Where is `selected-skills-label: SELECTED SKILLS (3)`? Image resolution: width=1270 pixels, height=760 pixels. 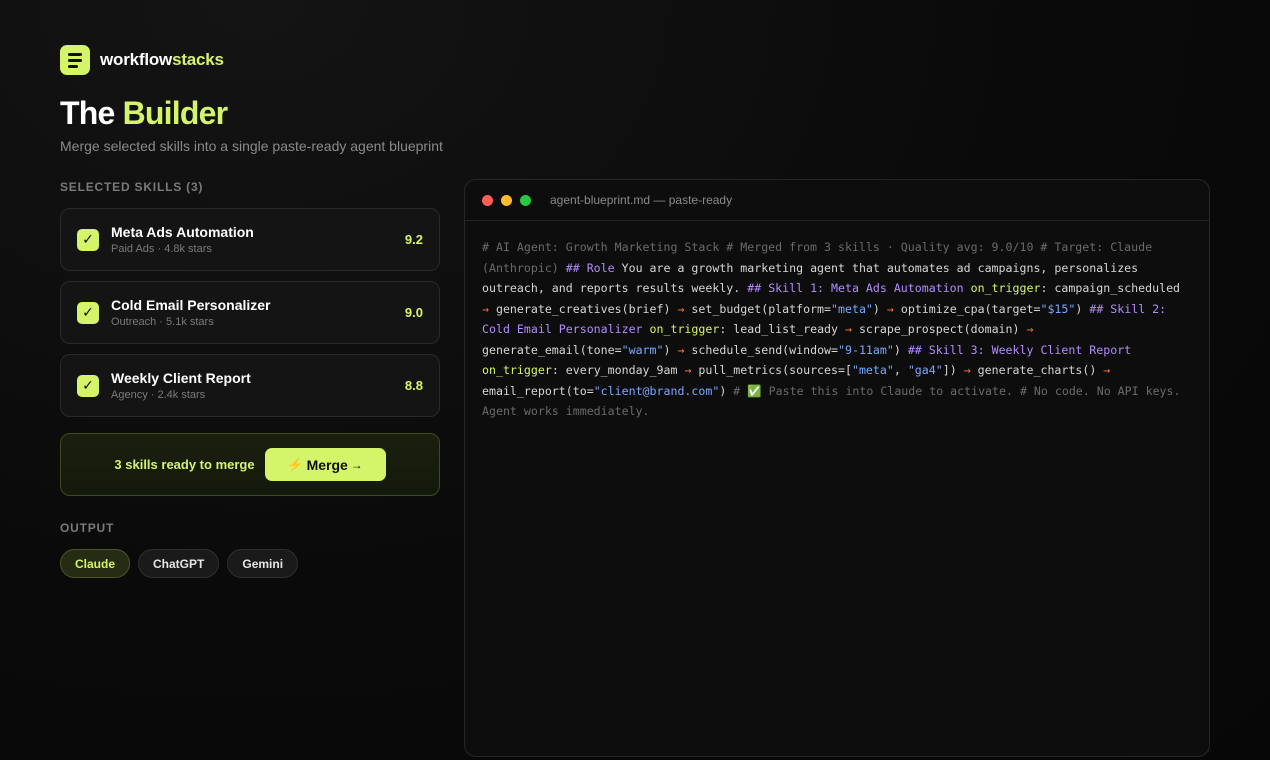 selected-skills-label: SELECTED SKILLS (3) is located at coordinates (132, 187).